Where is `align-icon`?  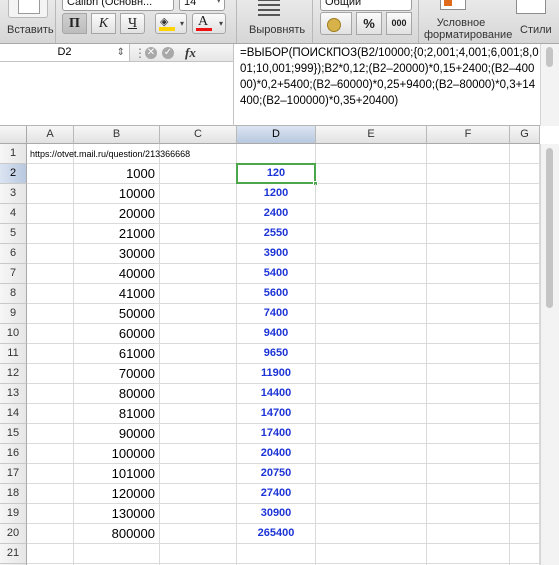
align-icon is located at coordinates (269, 8).